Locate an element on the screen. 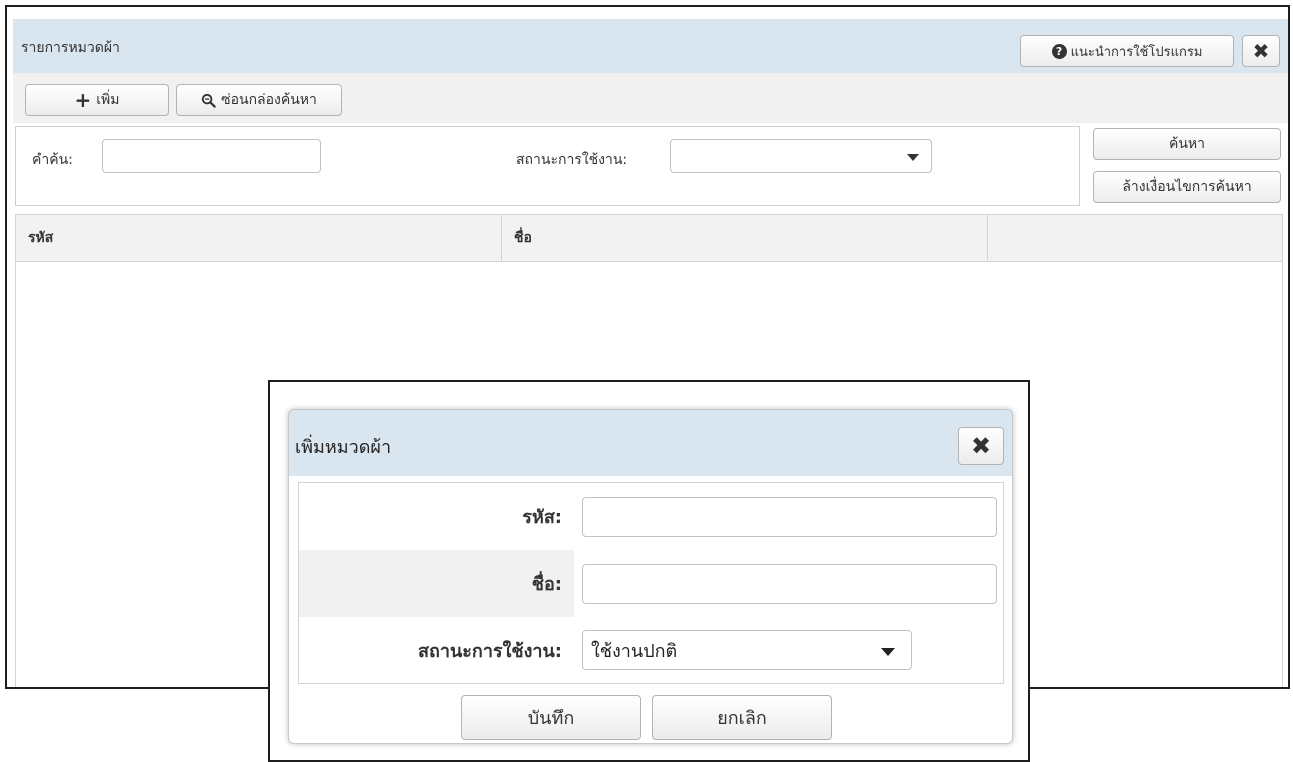  search-panel: คำค้น: สถานะการใช้งาน: is located at coordinates (547, 166).